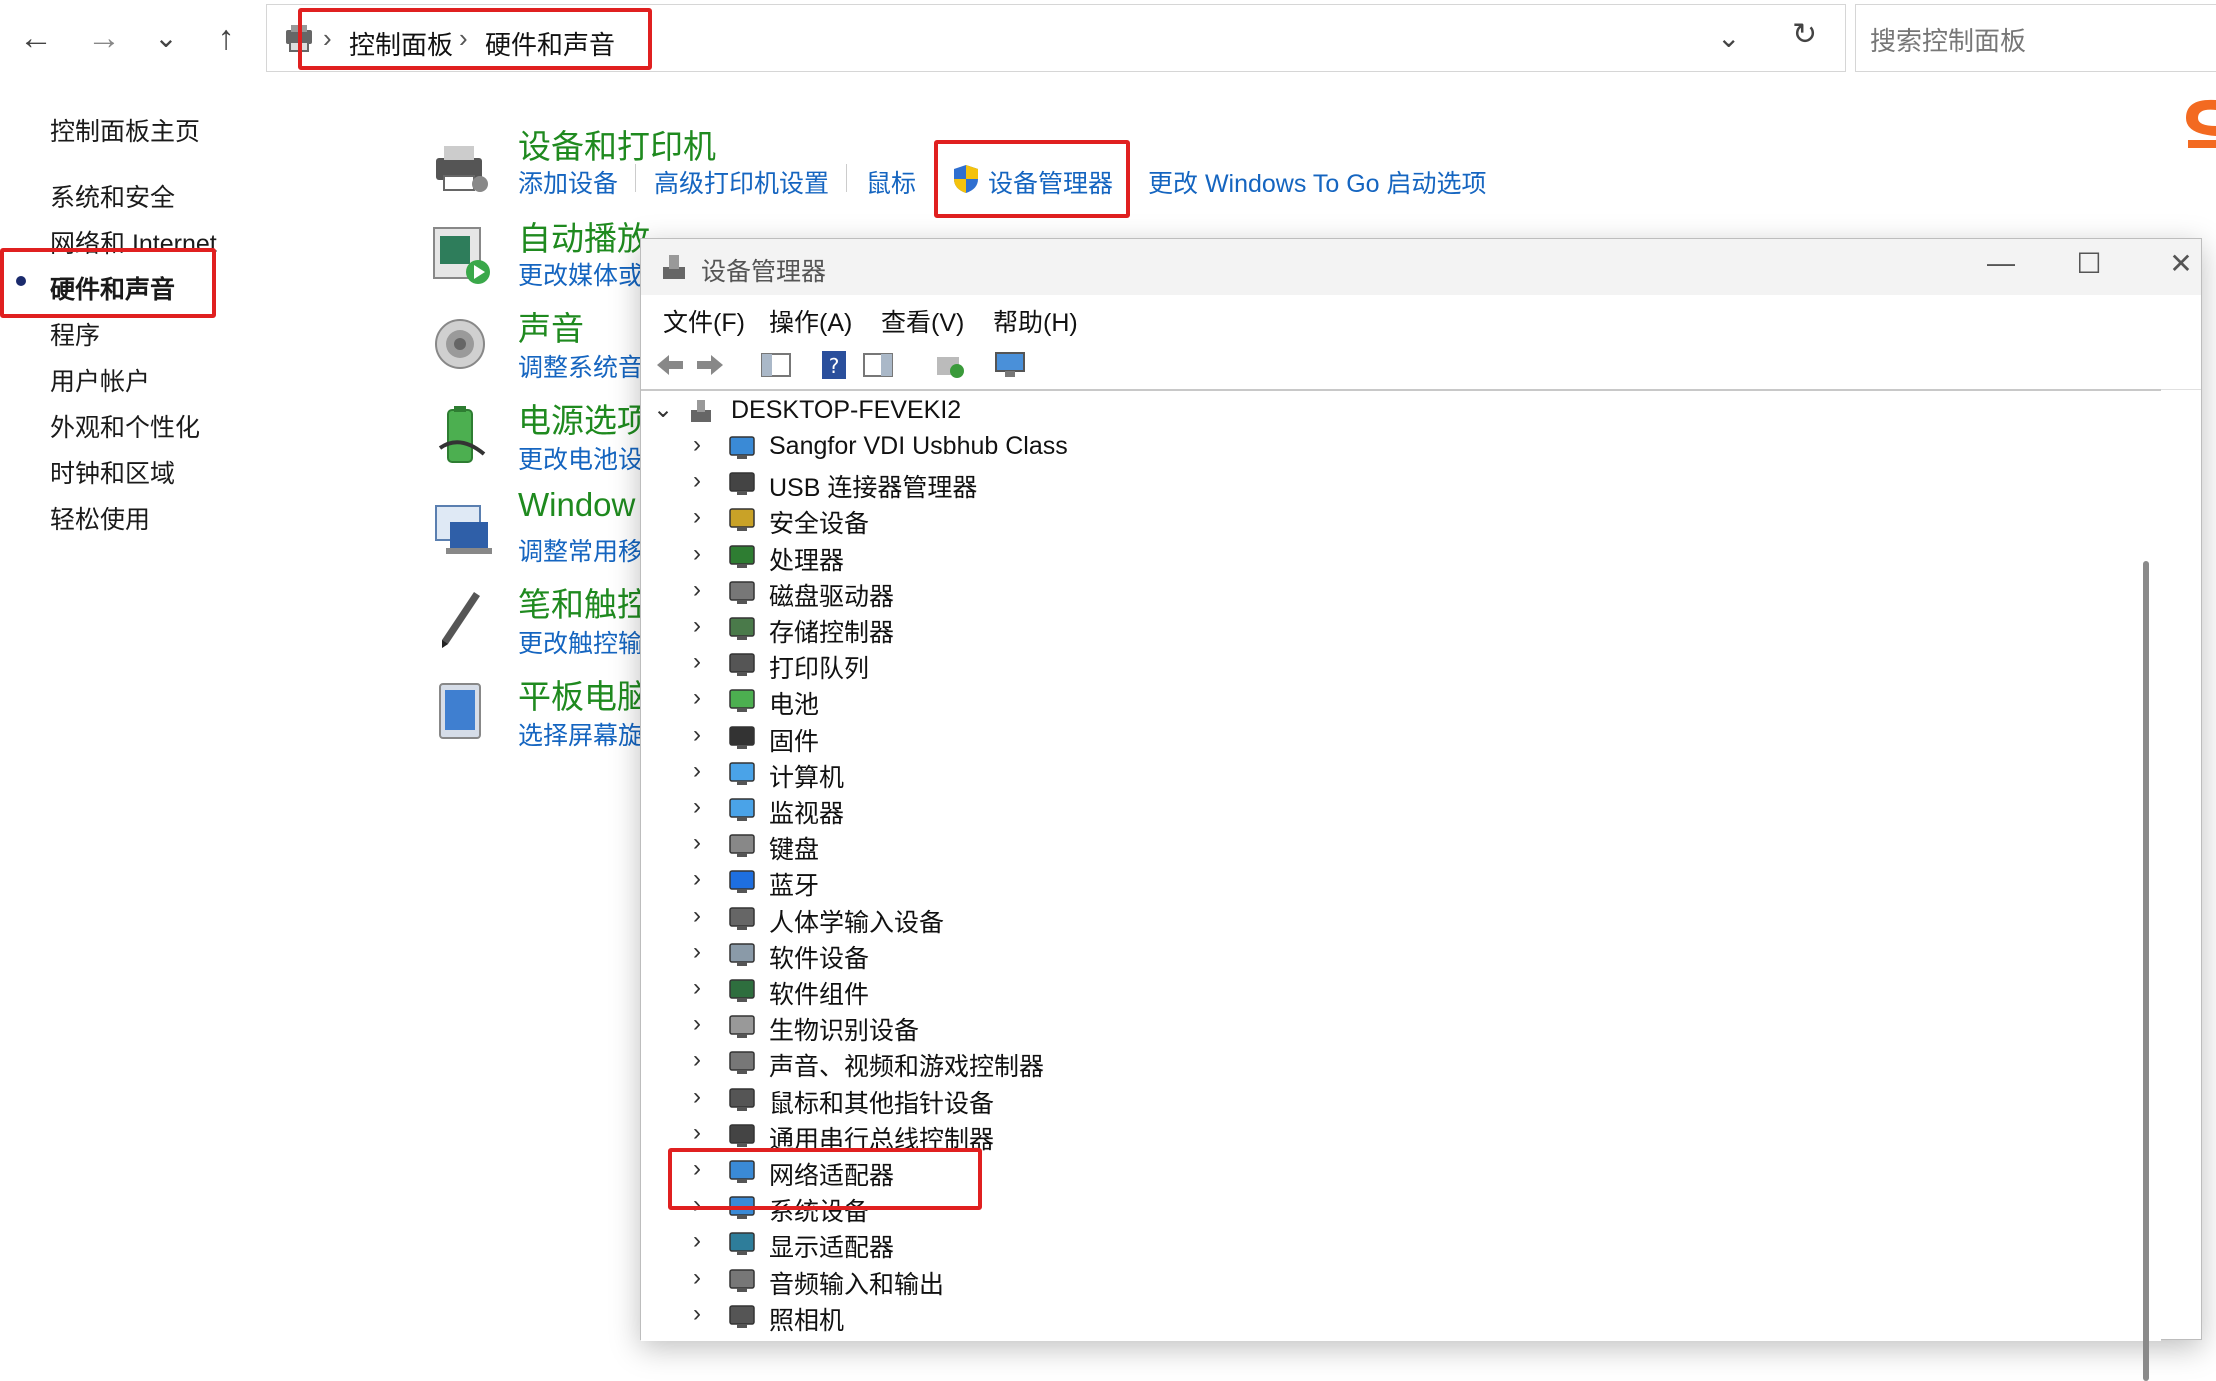 The height and width of the screenshot is (1381, 2216). Describe the element at coordinates (2035, 38) in the screenshot. I see `search-box: 搜索控制面板` at that location.